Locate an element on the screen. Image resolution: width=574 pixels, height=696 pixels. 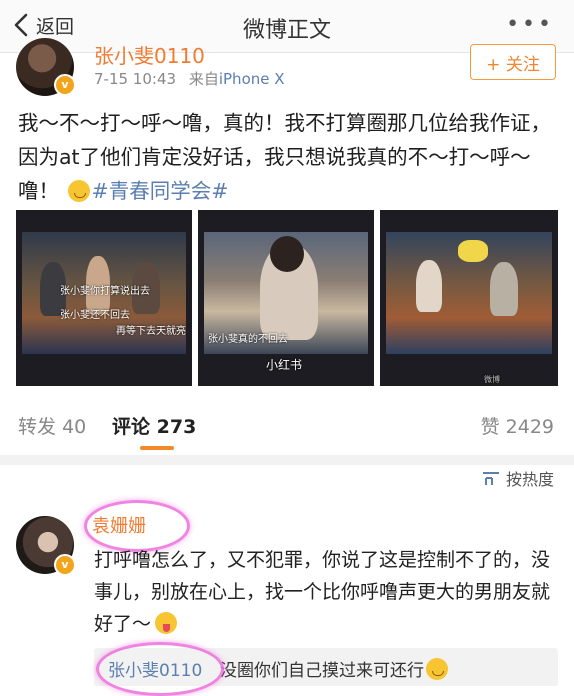
photo-3-scene is located at coordinates (469, 293).